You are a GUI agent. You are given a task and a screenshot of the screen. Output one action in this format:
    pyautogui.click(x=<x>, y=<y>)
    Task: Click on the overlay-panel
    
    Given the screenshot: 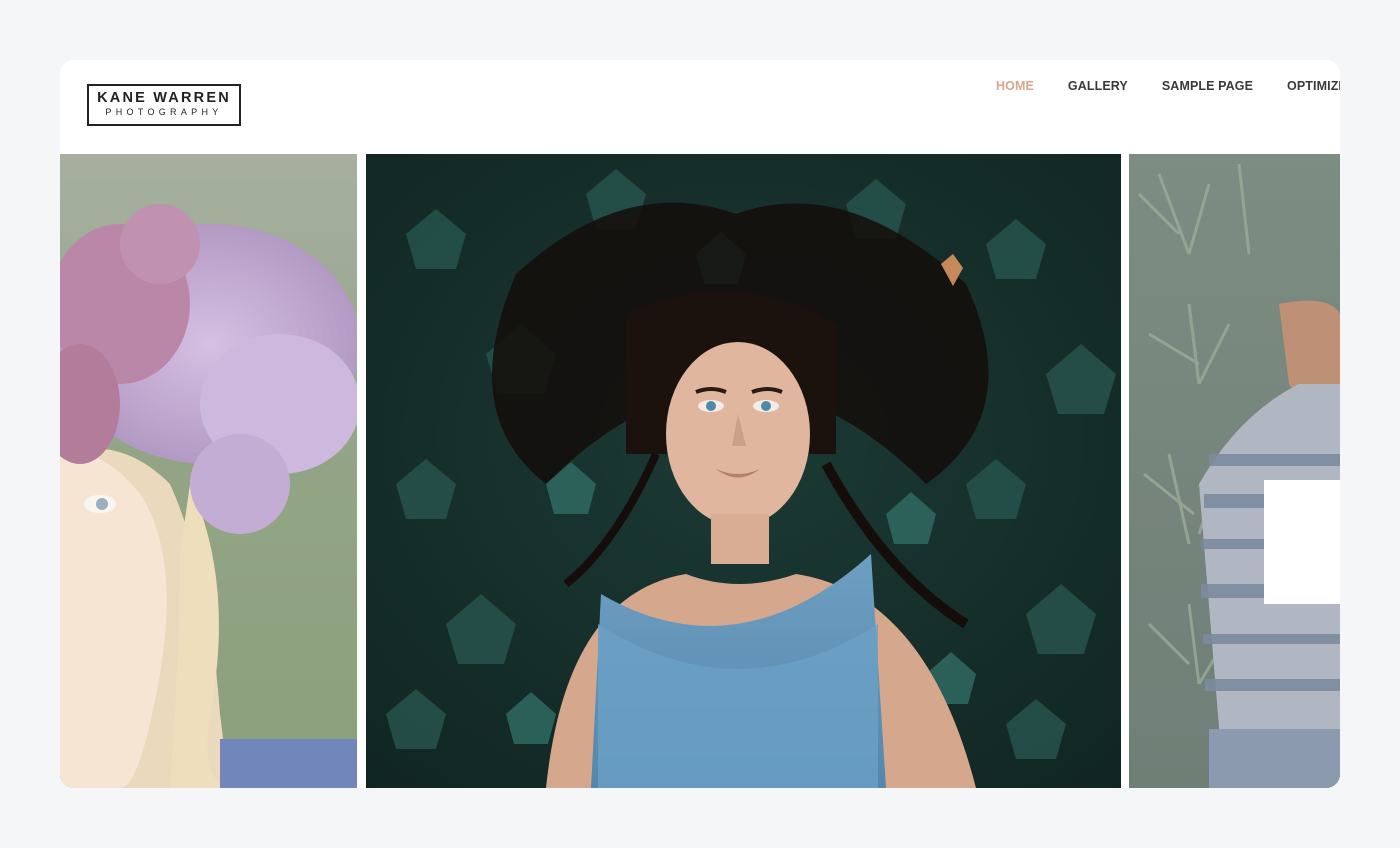 What is the action you would take?
    pyautogui.click(x=1302, y=542)
    